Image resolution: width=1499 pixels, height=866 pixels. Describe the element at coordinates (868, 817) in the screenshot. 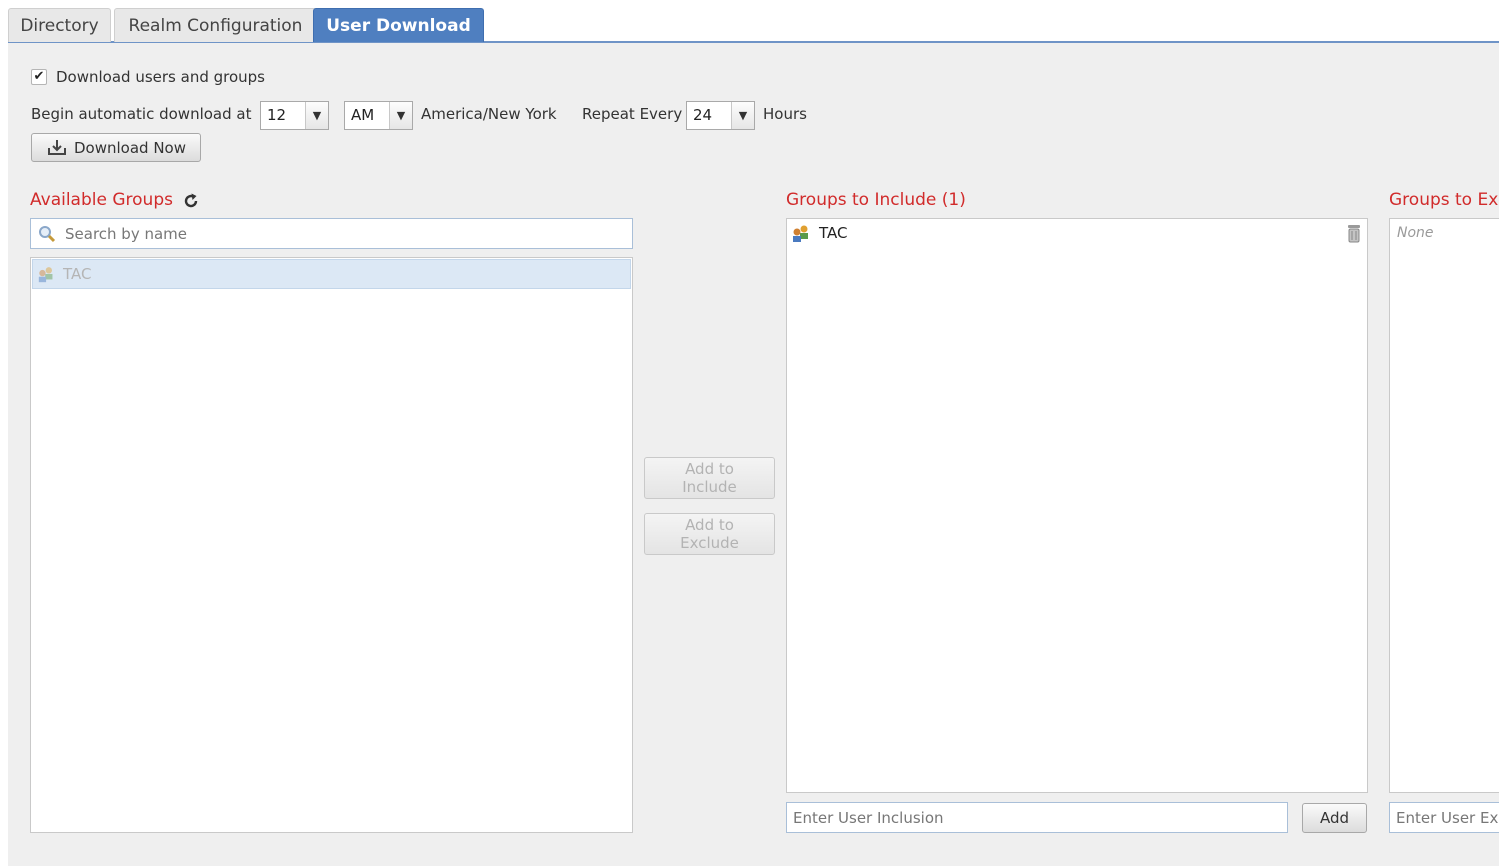

I see `user-inclusion-placeholder: Enter User Inclusion` at that location.